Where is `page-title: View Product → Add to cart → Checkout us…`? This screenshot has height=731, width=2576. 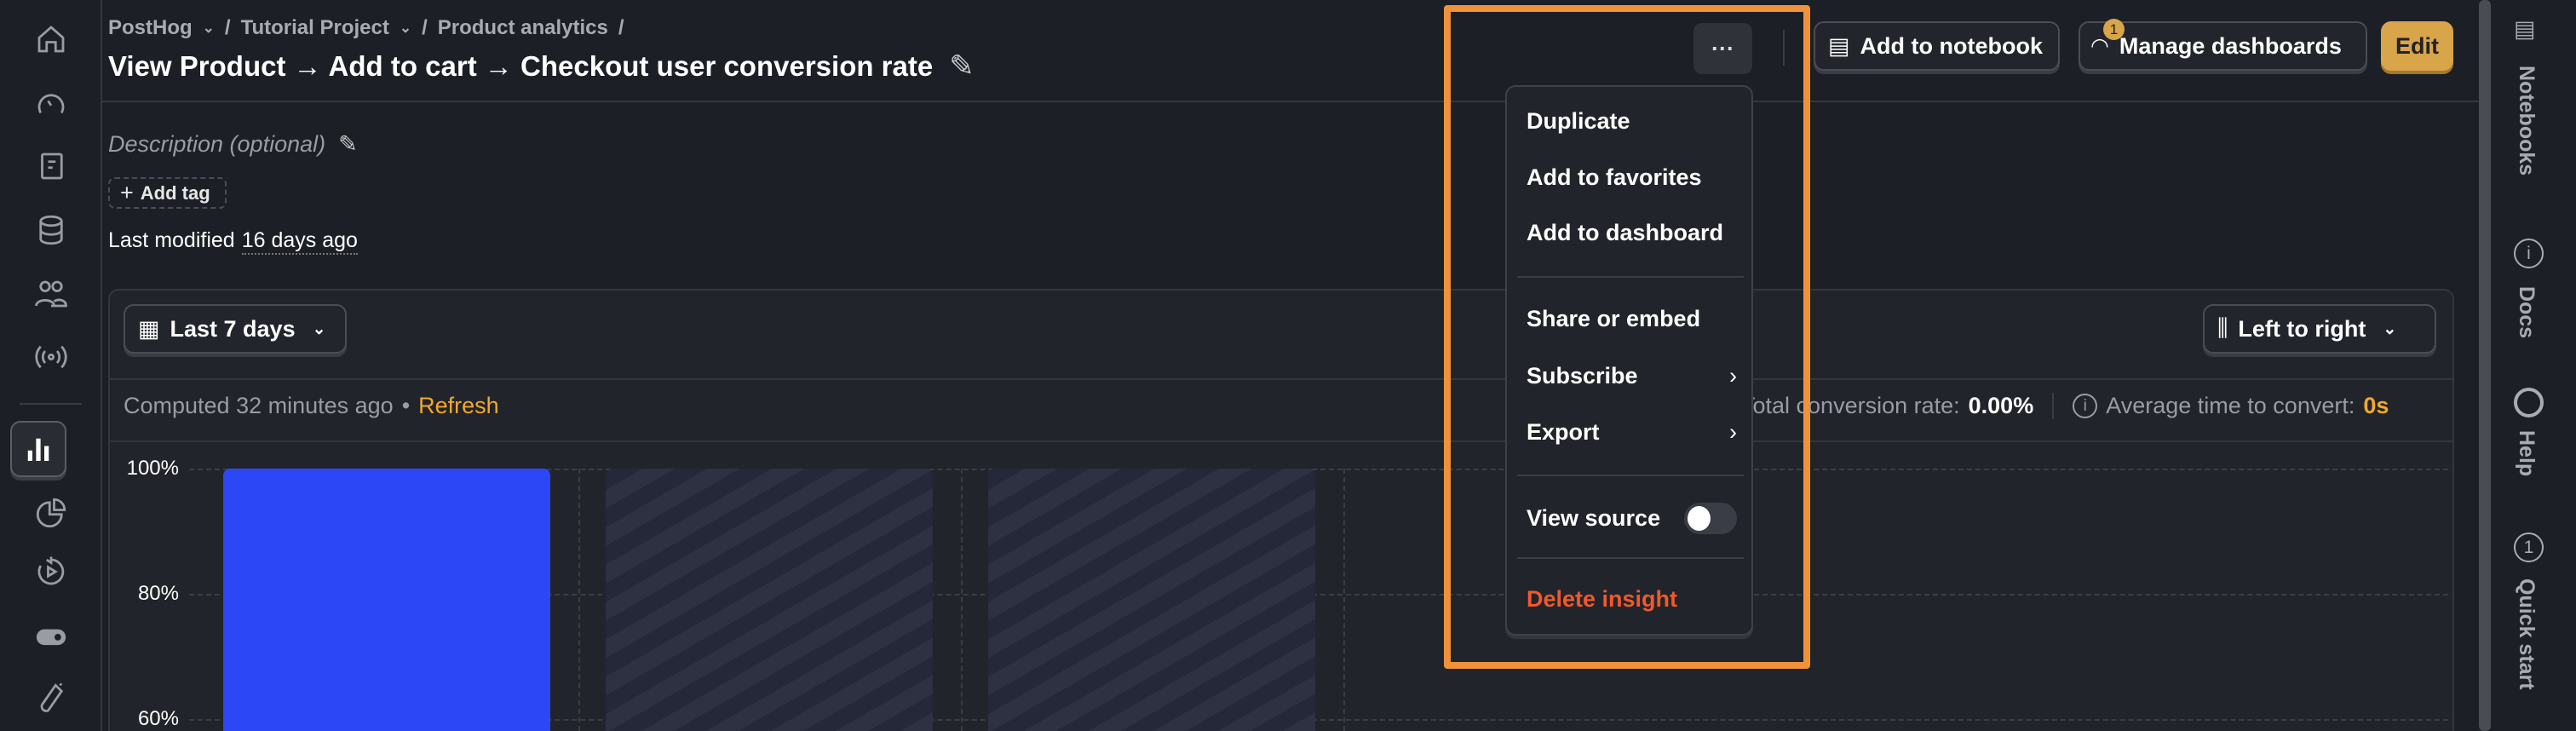
page-title: View Product → Add to cart → Checkout us… is located at coordinates (542, 66).